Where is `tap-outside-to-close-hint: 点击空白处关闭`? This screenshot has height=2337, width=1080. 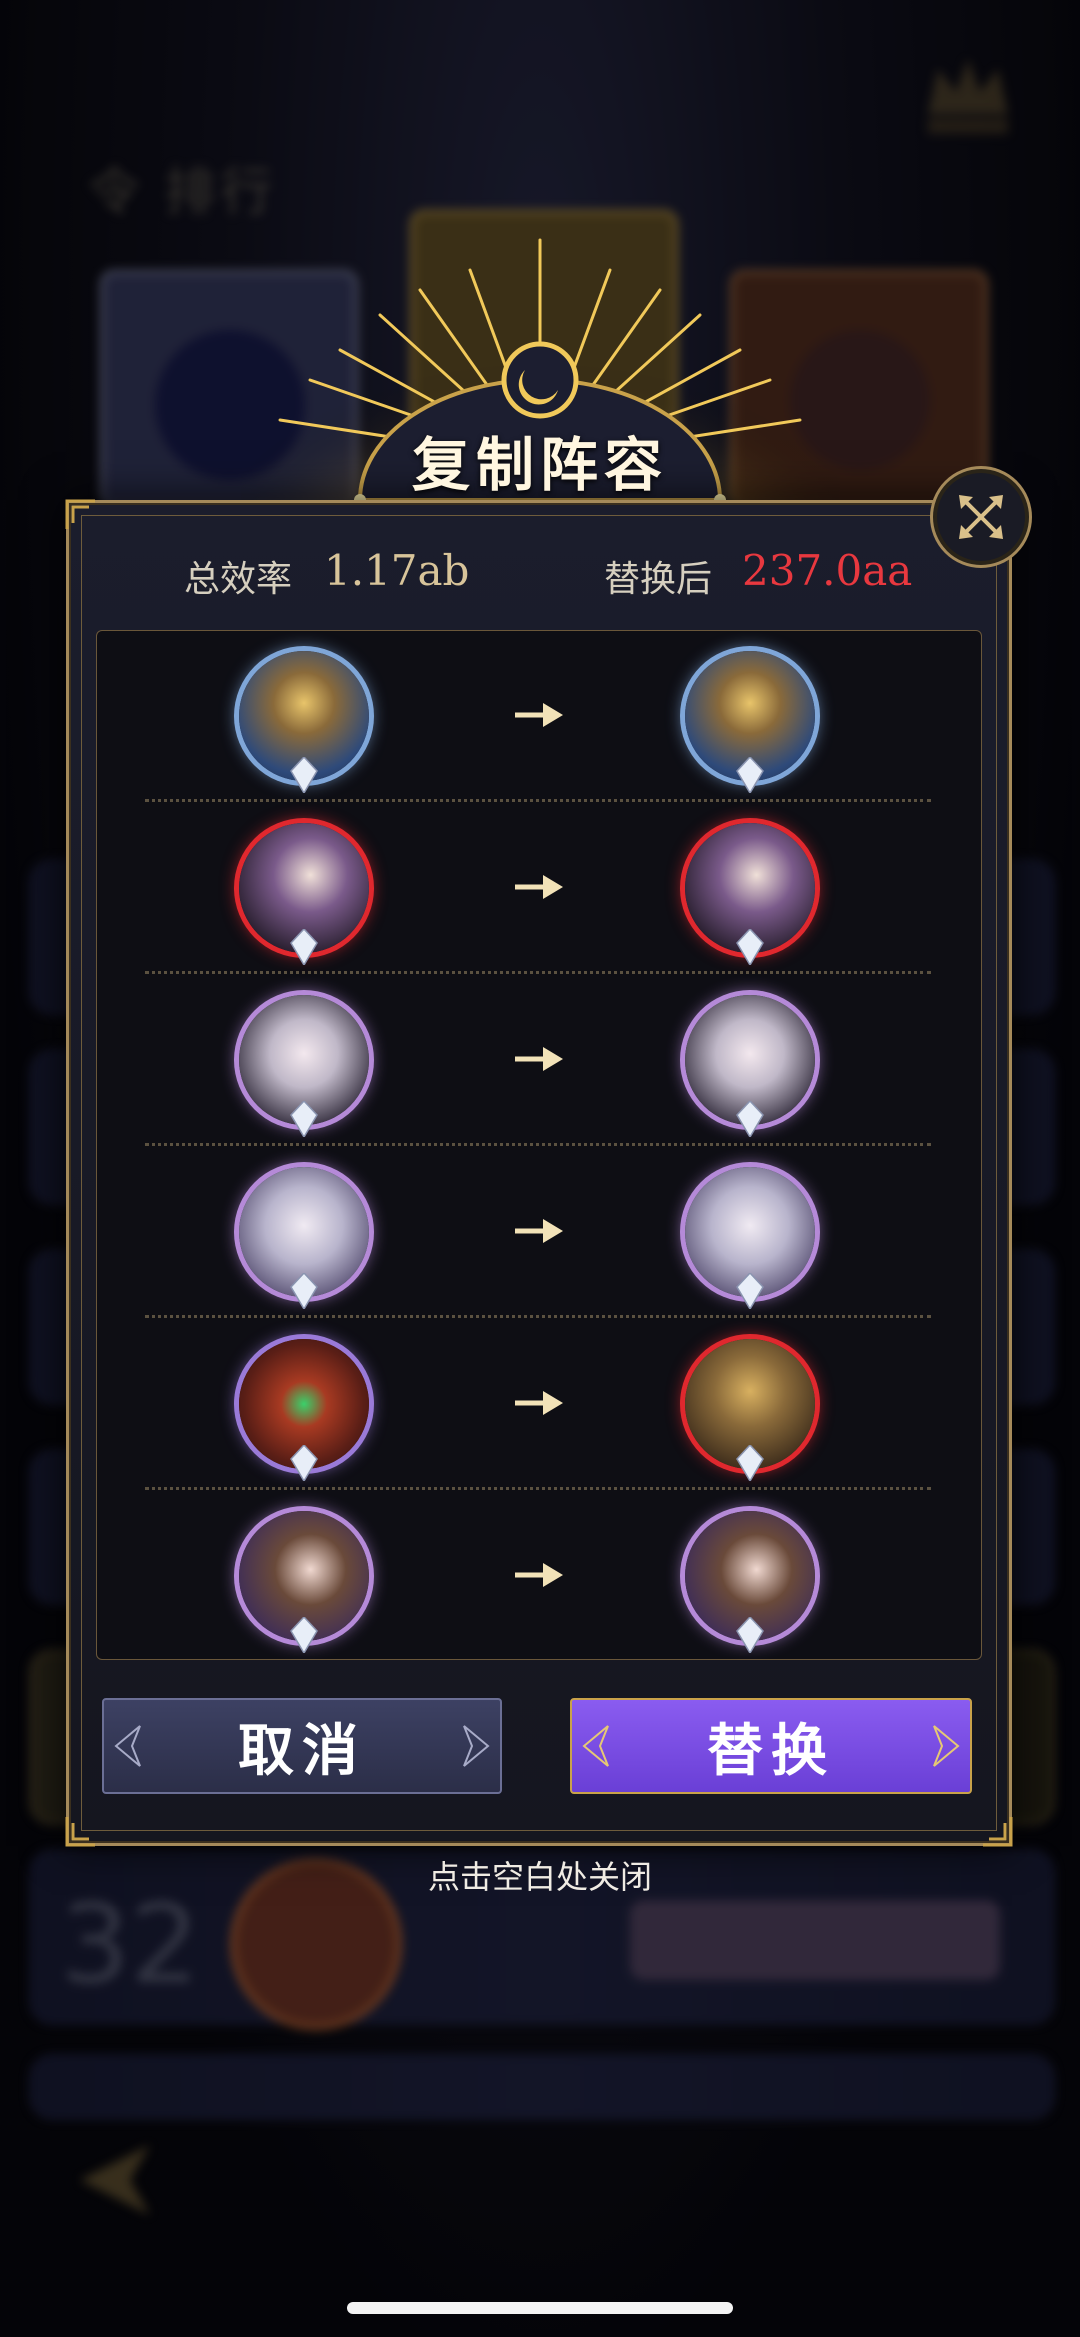 tap-outside-to-close-hint: 点击空白处关闭 is located at coordinates (539, 1877).